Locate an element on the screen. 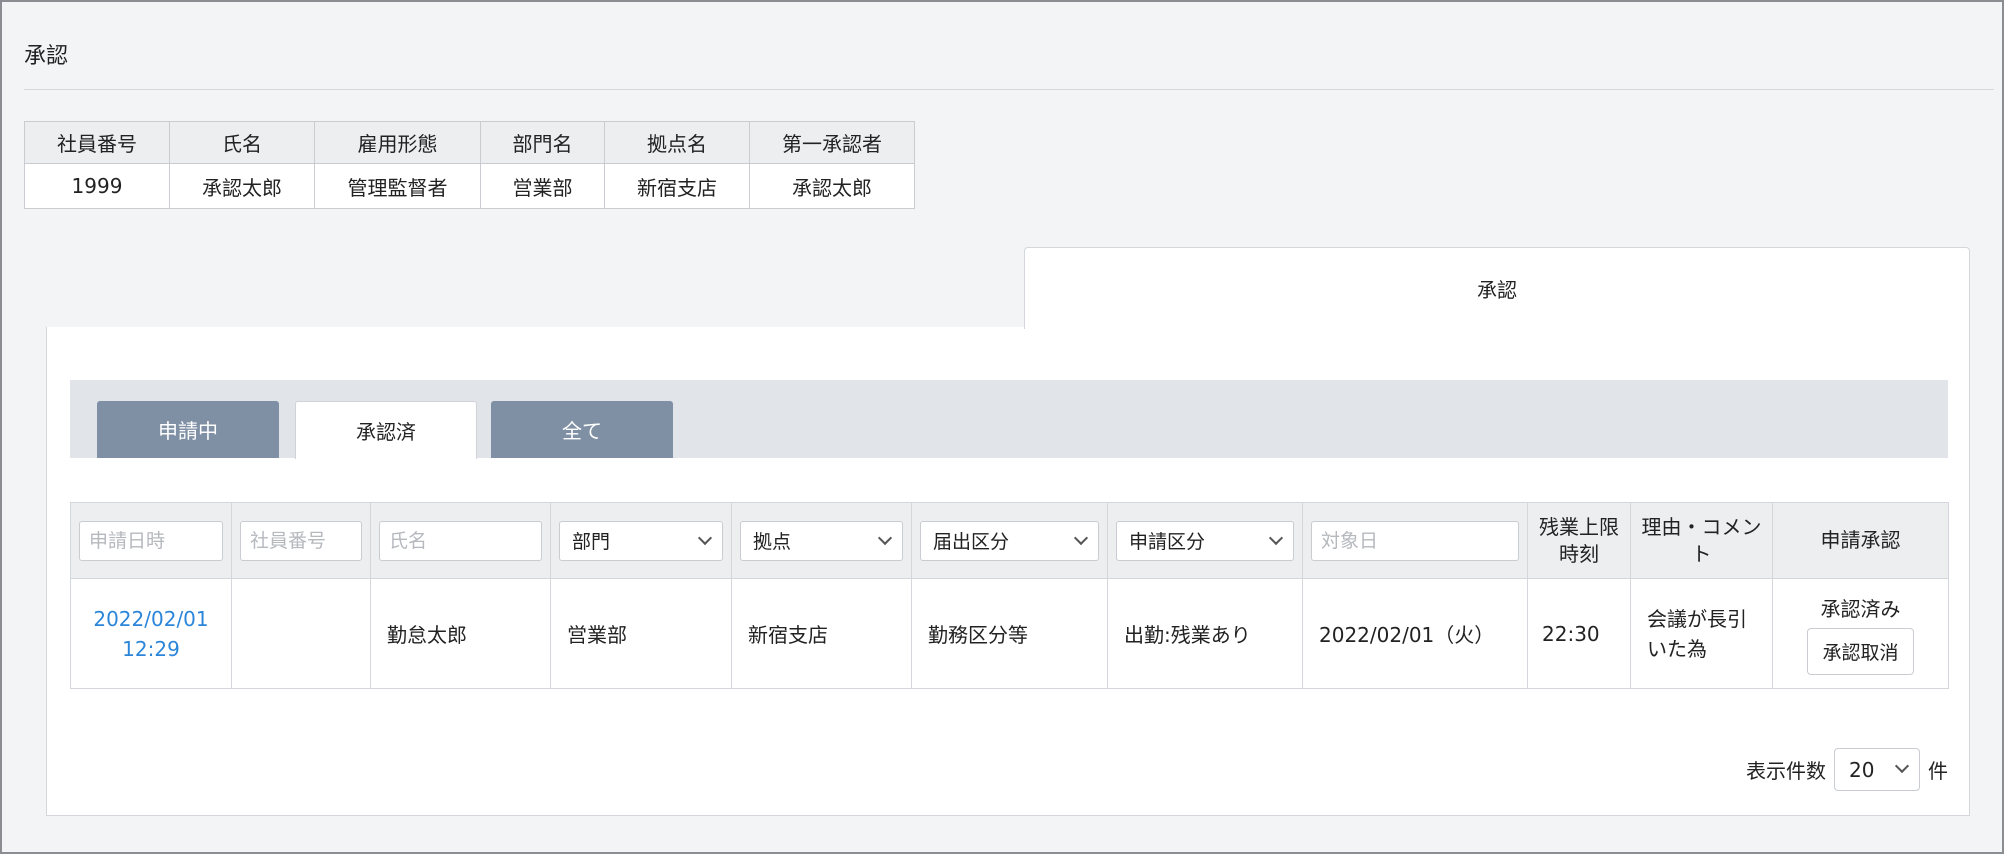 The width and height of the screenshot is (2004, 854). row-app-type: 出勤:残業あり is located at coordinates (1205, 633).